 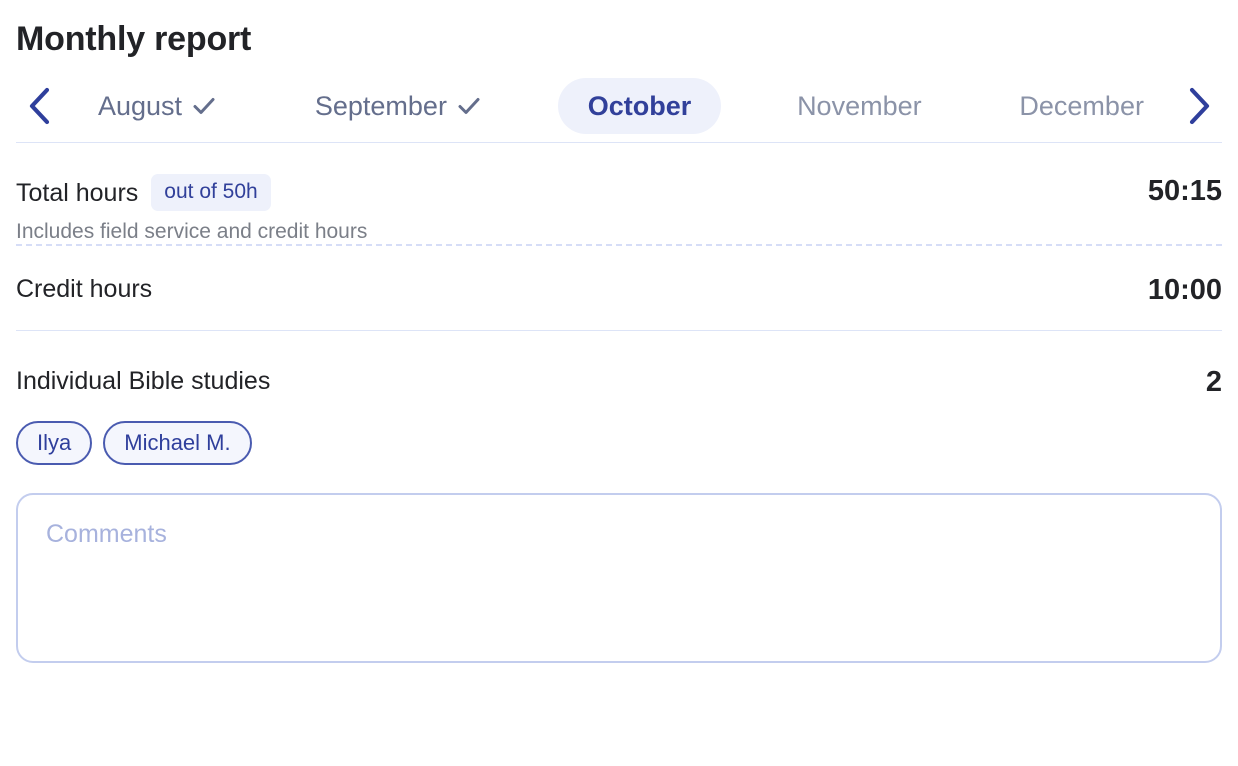 I want to click on chevron-right-icon, so click(x=1199, y=106).